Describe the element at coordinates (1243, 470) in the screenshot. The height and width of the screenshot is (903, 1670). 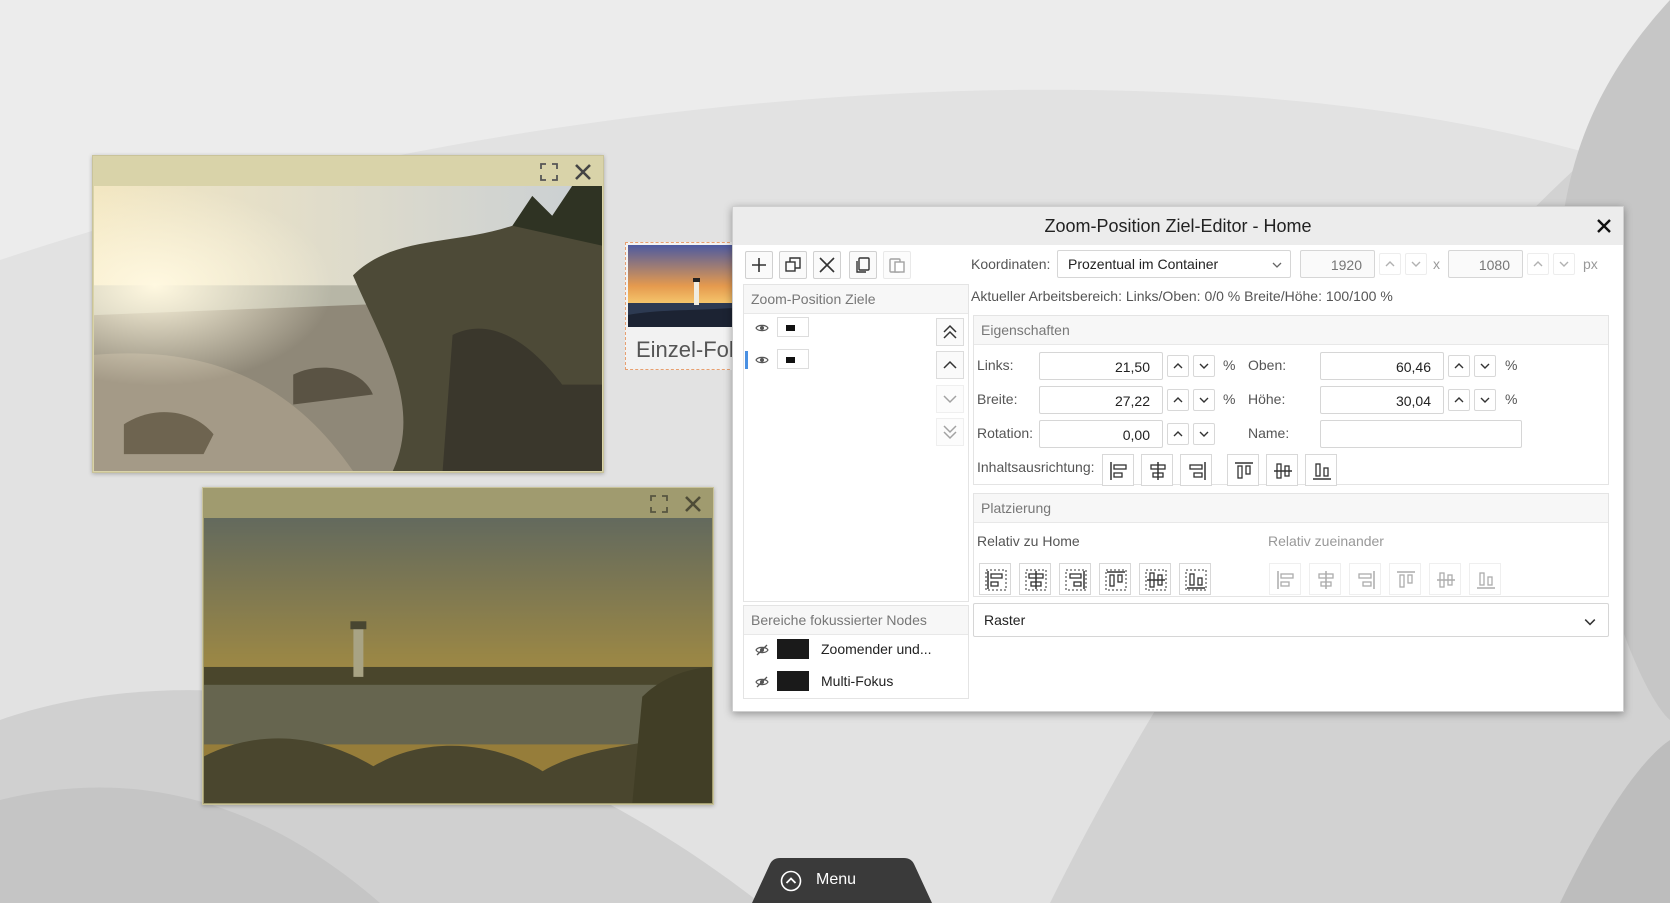
I see `align-top-button` at that location.